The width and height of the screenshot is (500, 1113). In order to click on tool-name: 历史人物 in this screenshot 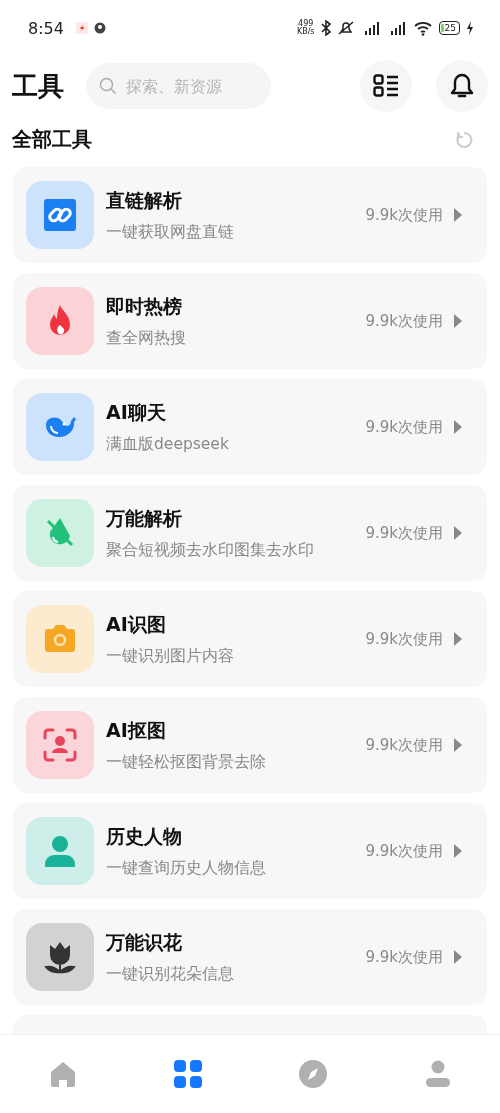, I will do `click(144, 836)`.